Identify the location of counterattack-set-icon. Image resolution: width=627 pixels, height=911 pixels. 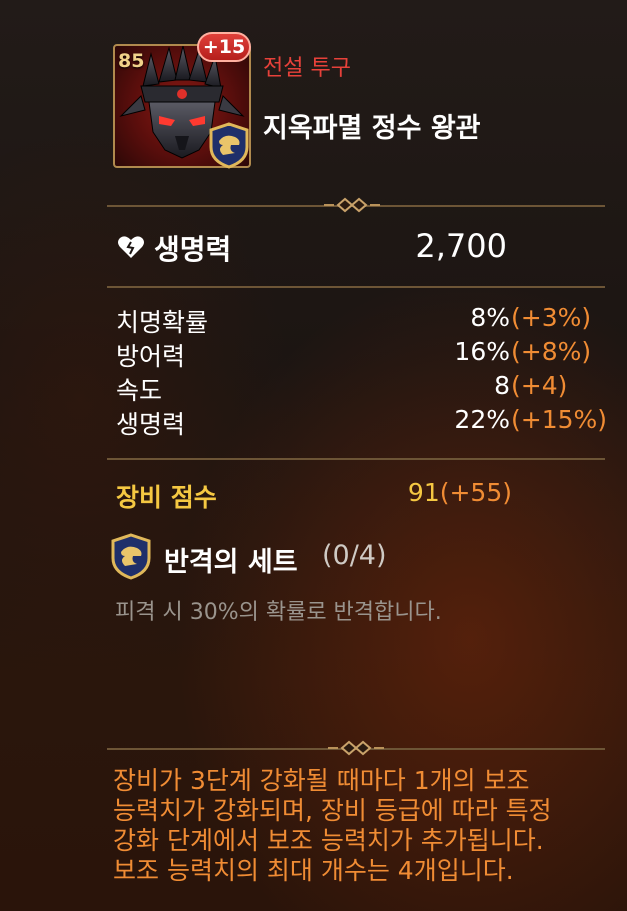
(131, 556).